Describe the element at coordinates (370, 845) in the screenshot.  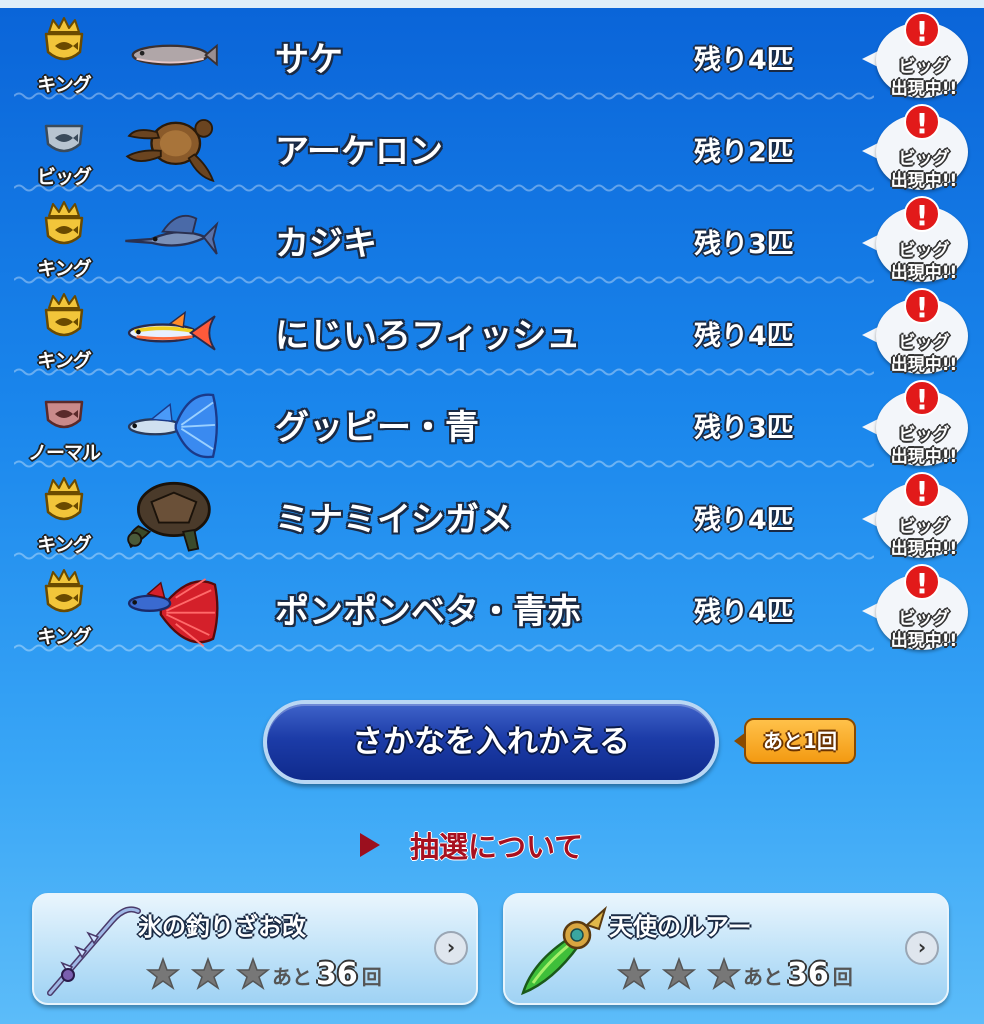
I see `play-arrow-icon` at that location.